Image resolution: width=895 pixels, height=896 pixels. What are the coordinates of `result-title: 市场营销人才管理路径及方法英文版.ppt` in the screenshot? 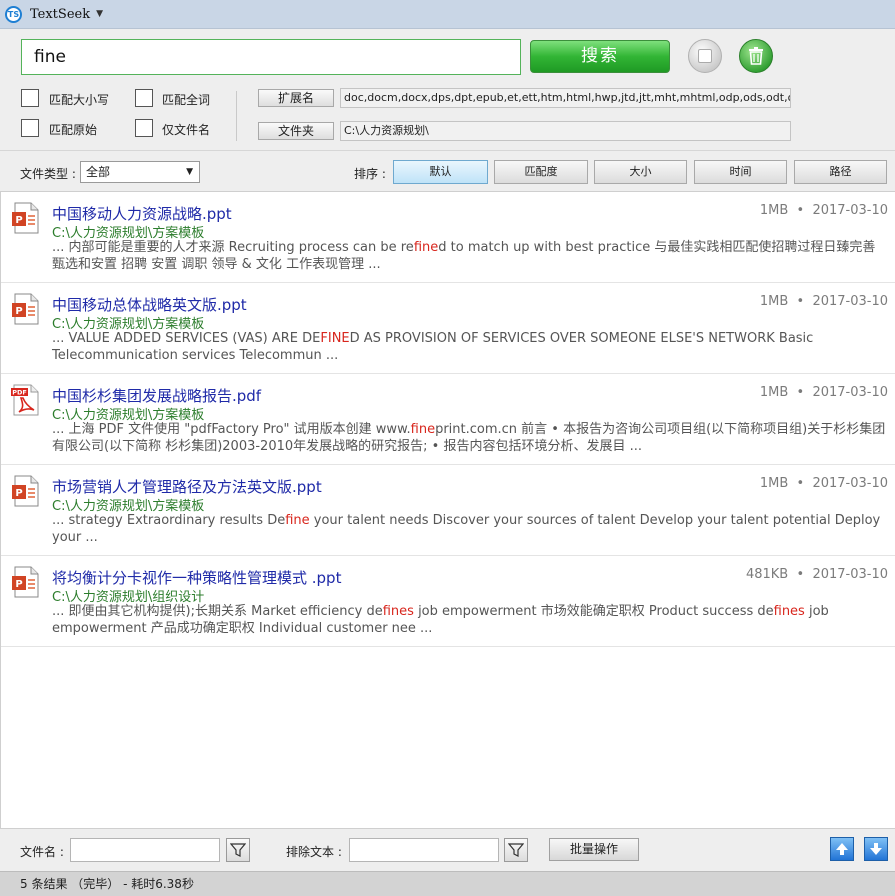 It's located at (187, 486).